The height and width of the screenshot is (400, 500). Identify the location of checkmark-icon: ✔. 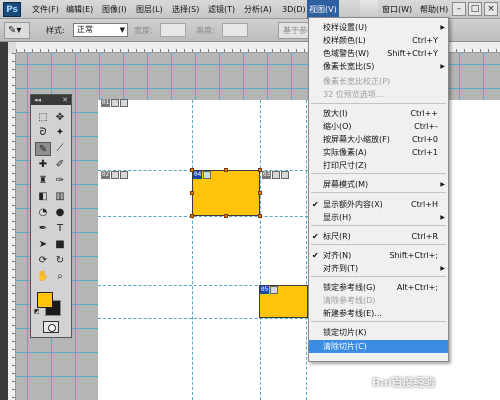
(315, 255).